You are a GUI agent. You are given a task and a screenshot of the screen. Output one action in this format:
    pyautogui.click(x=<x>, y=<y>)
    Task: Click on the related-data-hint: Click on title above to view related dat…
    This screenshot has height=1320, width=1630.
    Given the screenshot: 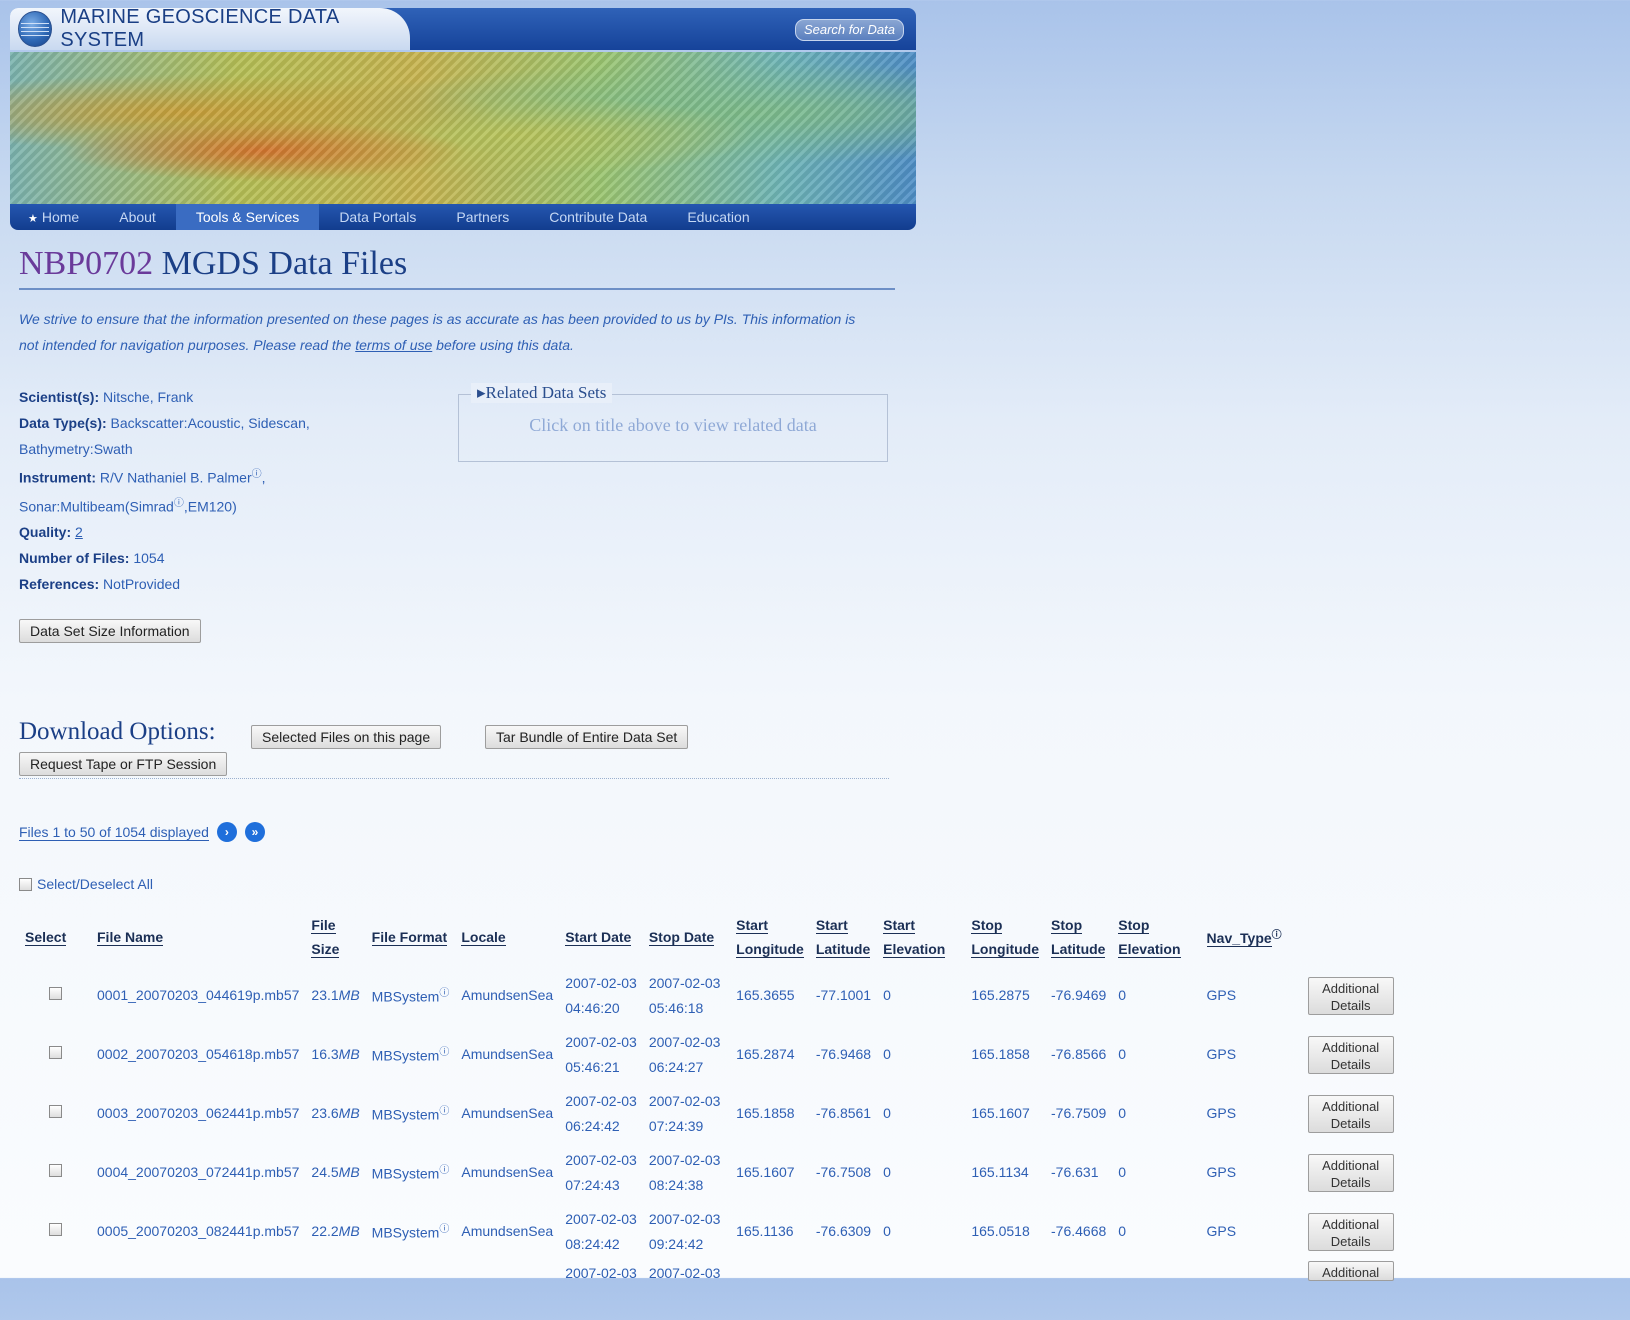 What is the action you would take?
    pyautogui.click(x=673, y=425)
    